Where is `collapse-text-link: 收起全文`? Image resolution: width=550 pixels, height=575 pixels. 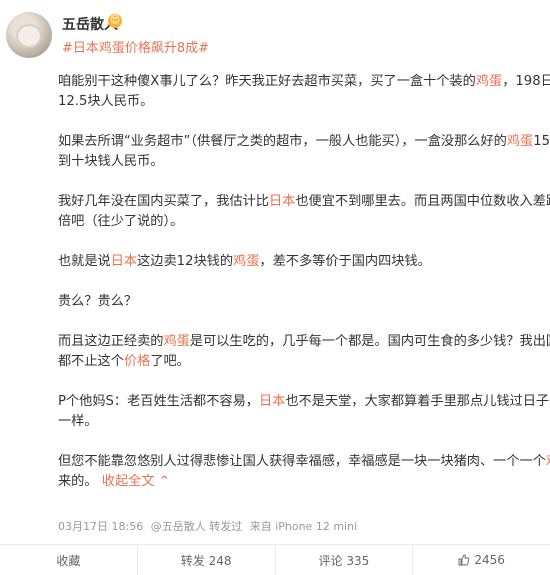
collapse-text-link: 收起全文 is located at coordinates (128, 481).